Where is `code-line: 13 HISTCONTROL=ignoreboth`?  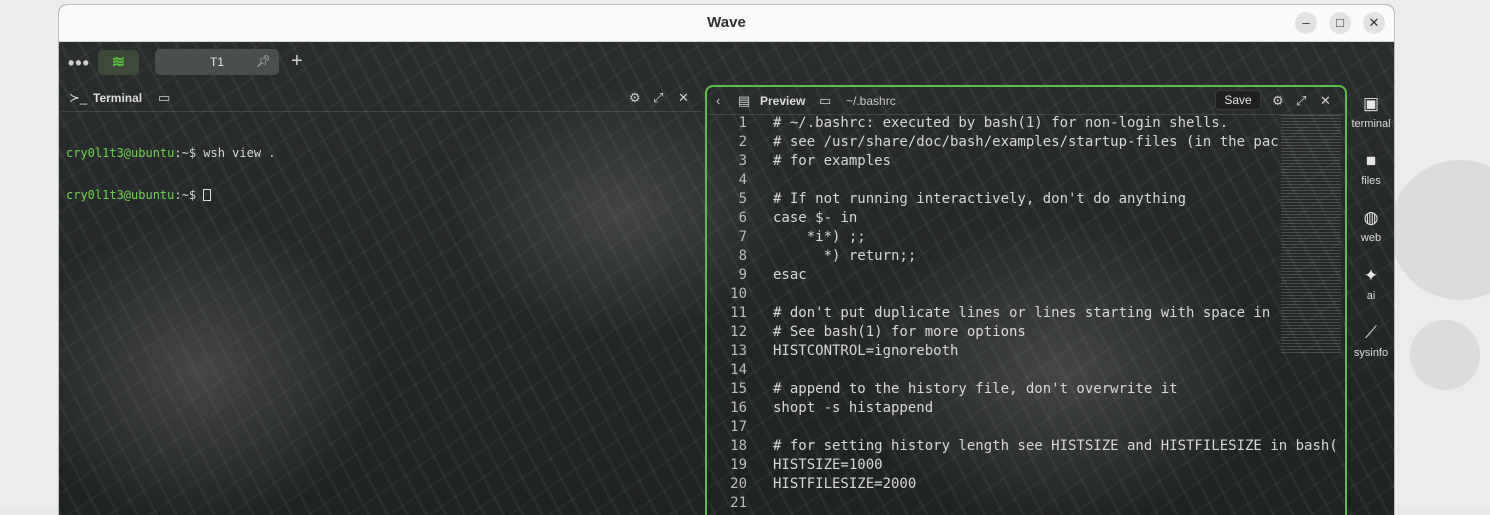 code-line: 13 HISTCONTROL=ignoreboth is located at coordinates (1026, 352).